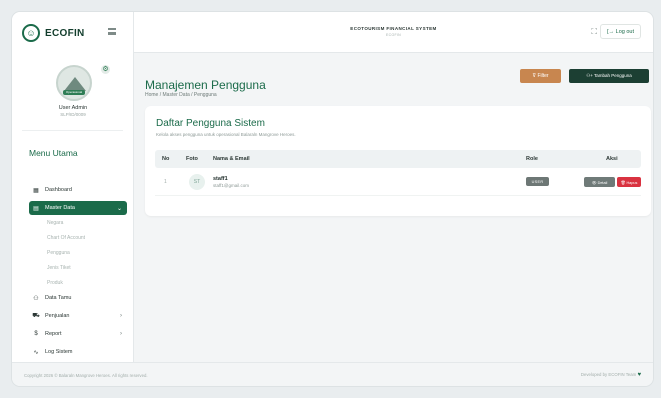 This screenshot has height=398, width=661. I want to click on row-number: 1, so click(165, 182).